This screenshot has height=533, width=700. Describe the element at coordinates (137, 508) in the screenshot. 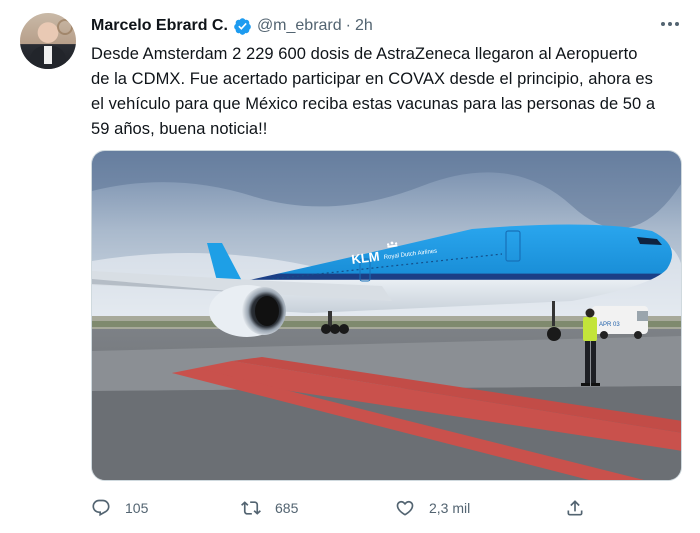

I see `reply-count: 105` at that location.